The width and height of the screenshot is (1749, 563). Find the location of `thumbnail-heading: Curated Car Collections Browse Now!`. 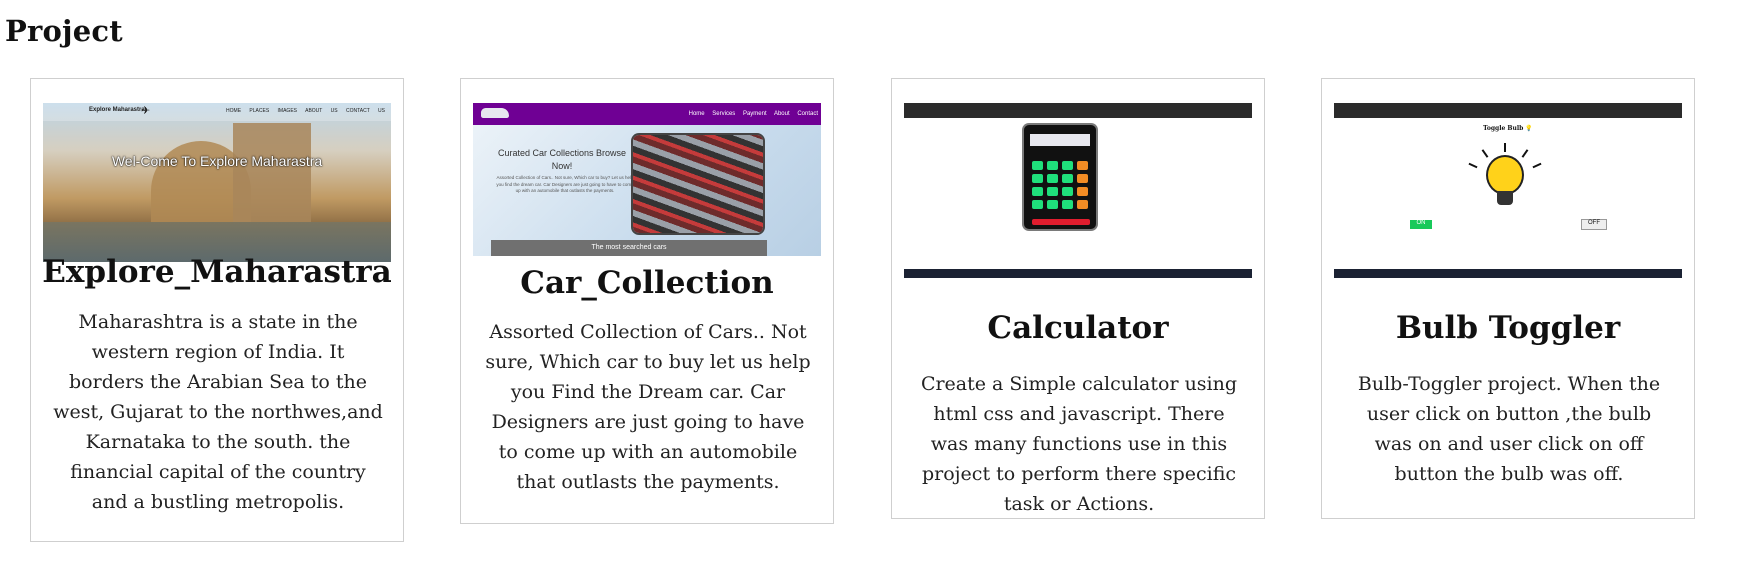

thumbnail-heading: Curated Car Collections Browse Now! is located at coordinates (562, 159).